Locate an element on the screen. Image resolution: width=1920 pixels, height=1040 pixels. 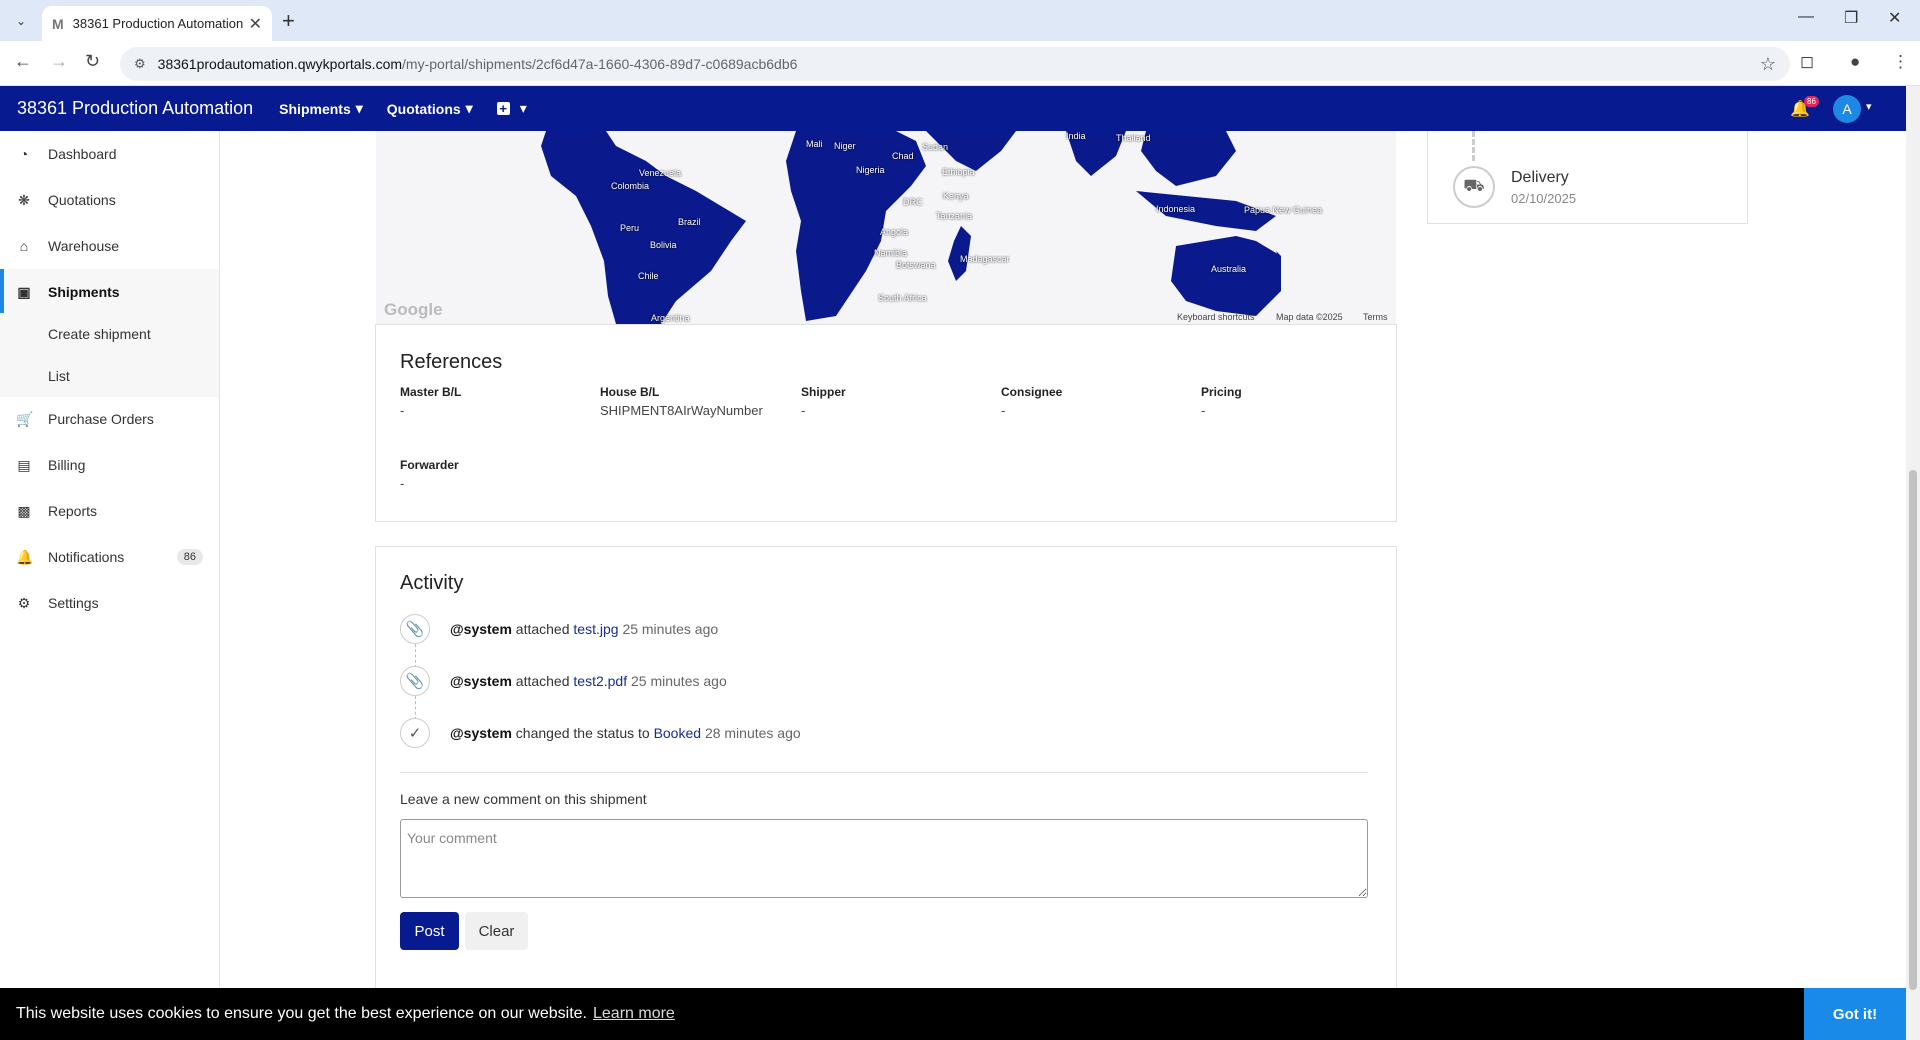
chrome-menu-icon: ⋮ is located at coordinates (1900, 62).